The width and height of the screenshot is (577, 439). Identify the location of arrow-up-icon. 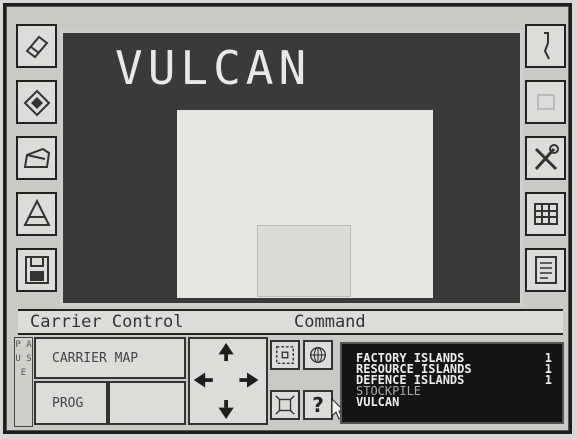
(226, 349).